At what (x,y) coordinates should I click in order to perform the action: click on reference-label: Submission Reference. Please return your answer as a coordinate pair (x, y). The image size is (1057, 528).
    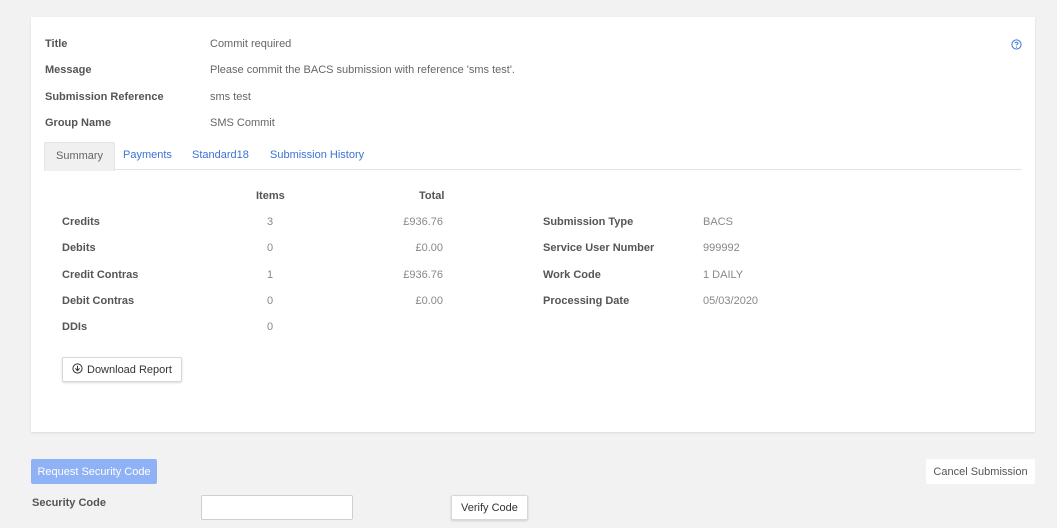
    Looking at the image, I should click on (104, 97).